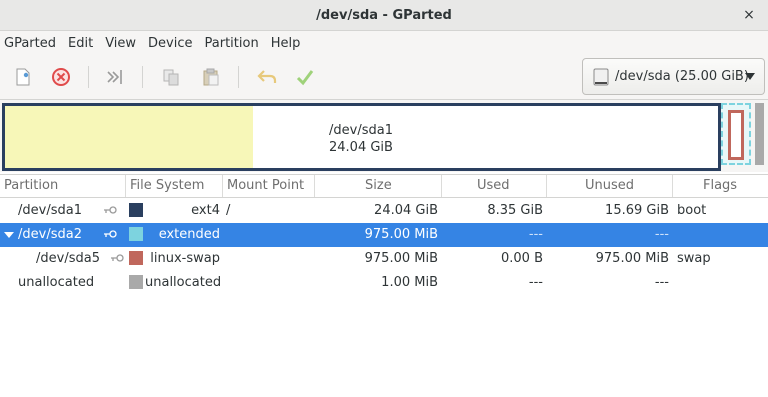  Describe the element at coordinates (720, 186) in the screenshot. I see `column-header-flags: Flags` at that location.